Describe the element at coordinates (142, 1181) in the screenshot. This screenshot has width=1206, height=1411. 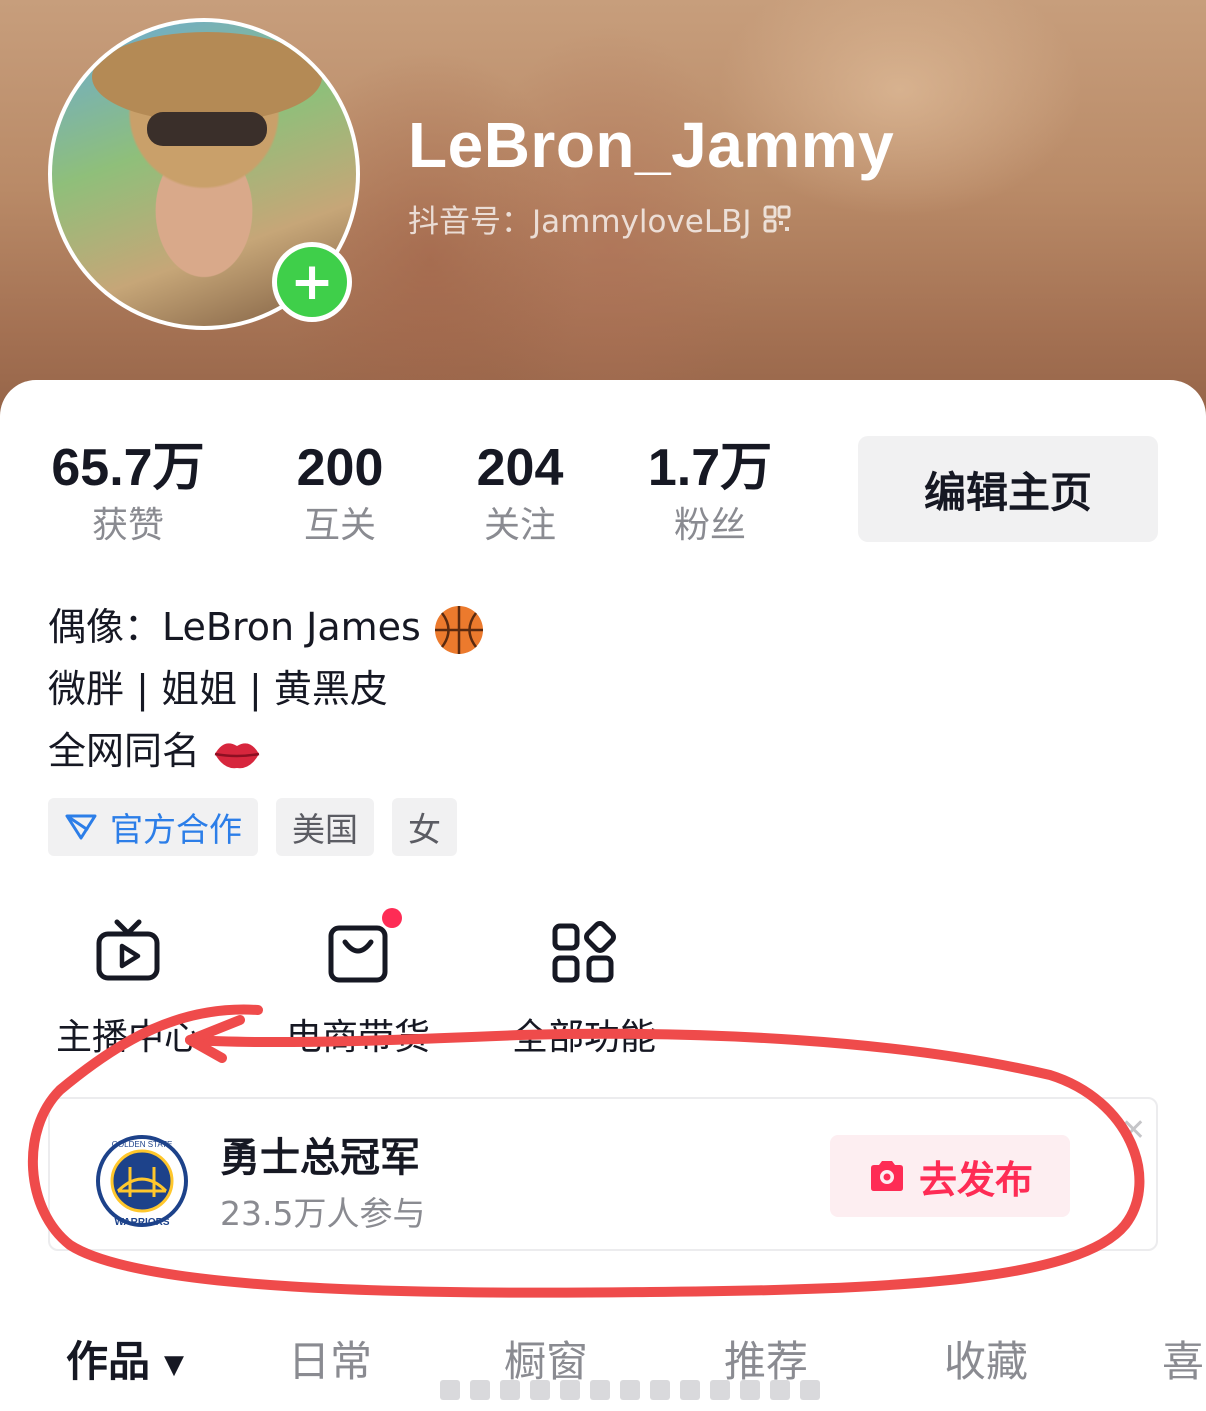
I see `warriors-logo: GOLDEN STATE WARRIORS` at that location.